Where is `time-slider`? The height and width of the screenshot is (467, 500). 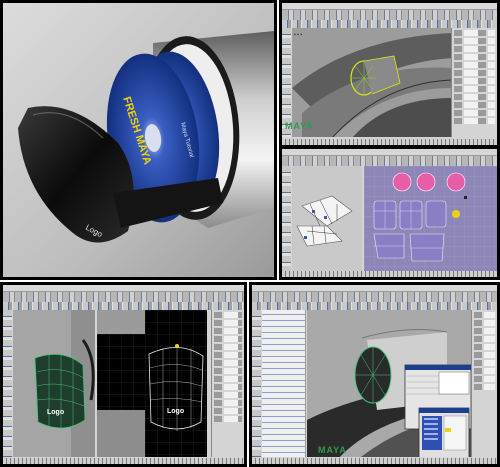
time-slider is located at coordinates (389, 142).